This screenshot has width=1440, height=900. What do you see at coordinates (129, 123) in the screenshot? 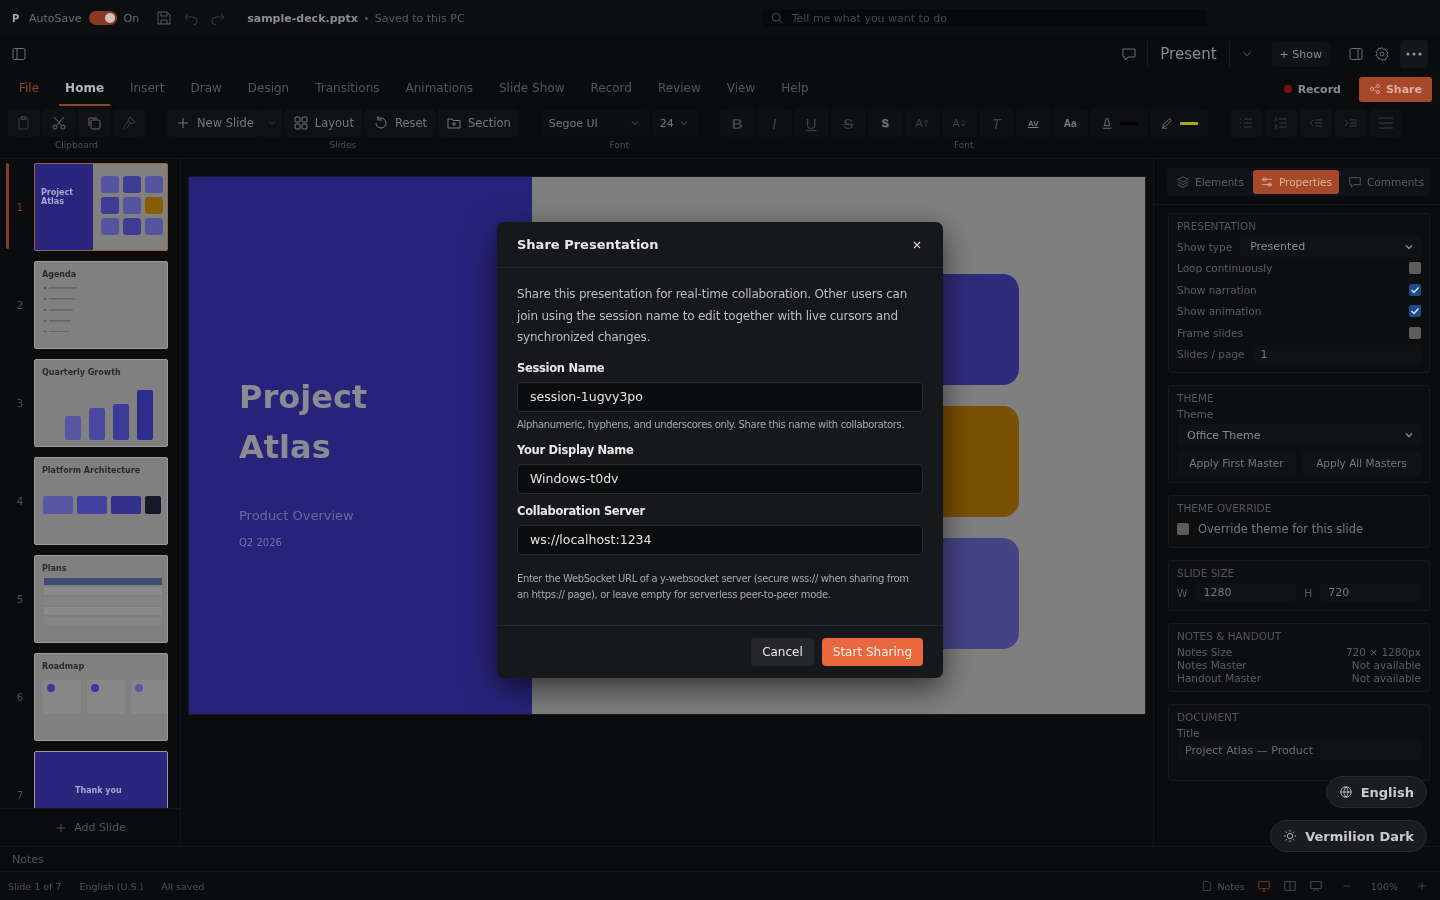
I see `format-painter-button` at bounding box center [129, 123].